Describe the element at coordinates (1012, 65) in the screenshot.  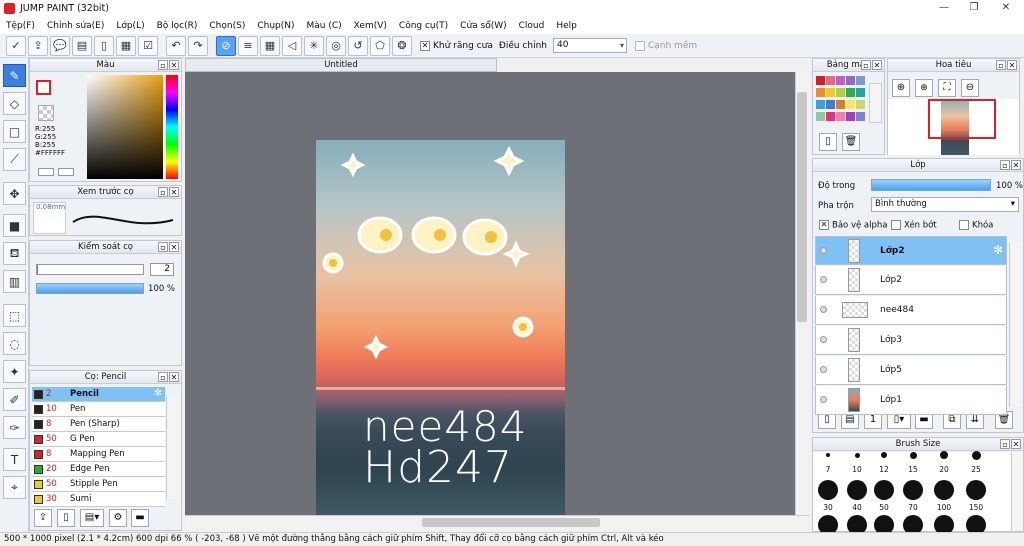
I see `navigator-close-icon: ✕` at that location.